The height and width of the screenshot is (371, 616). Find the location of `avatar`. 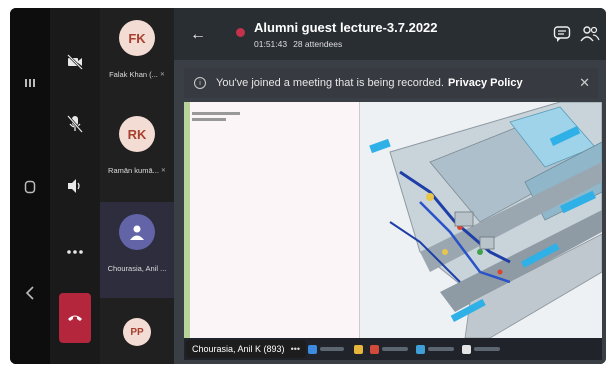

avatar is located at coordinates (137, 232).